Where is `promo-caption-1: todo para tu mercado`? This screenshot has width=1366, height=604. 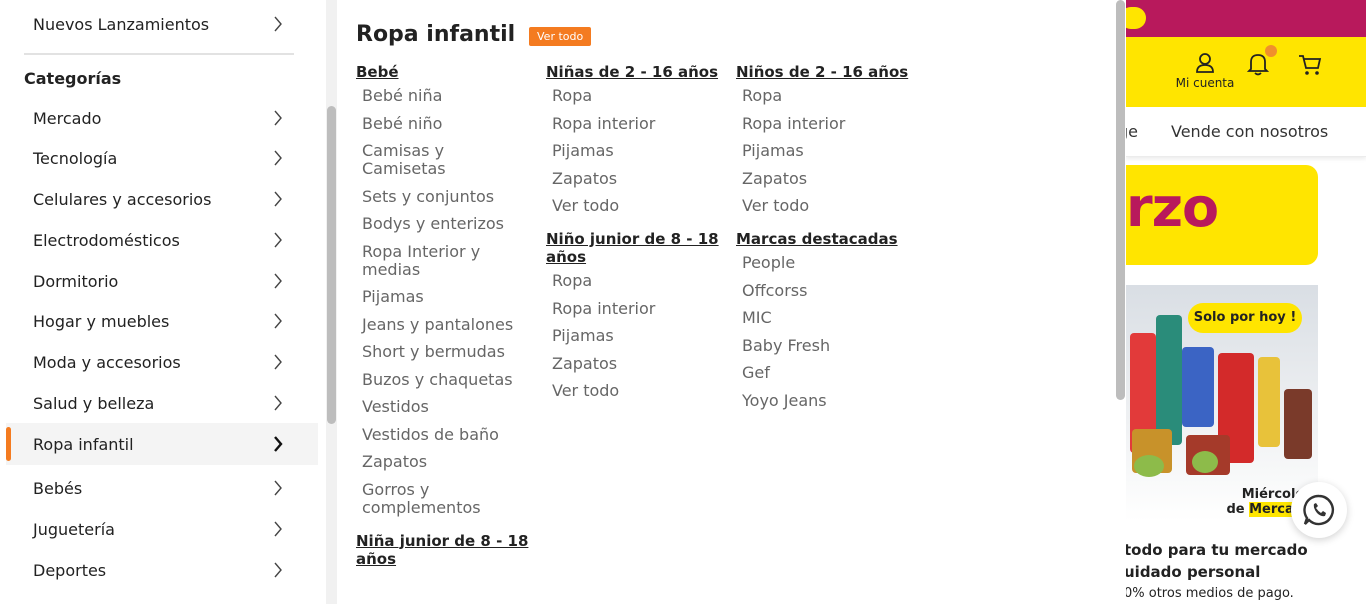
promo-caption-1: todo para tu mercado is located at coordinates (1217, 550).